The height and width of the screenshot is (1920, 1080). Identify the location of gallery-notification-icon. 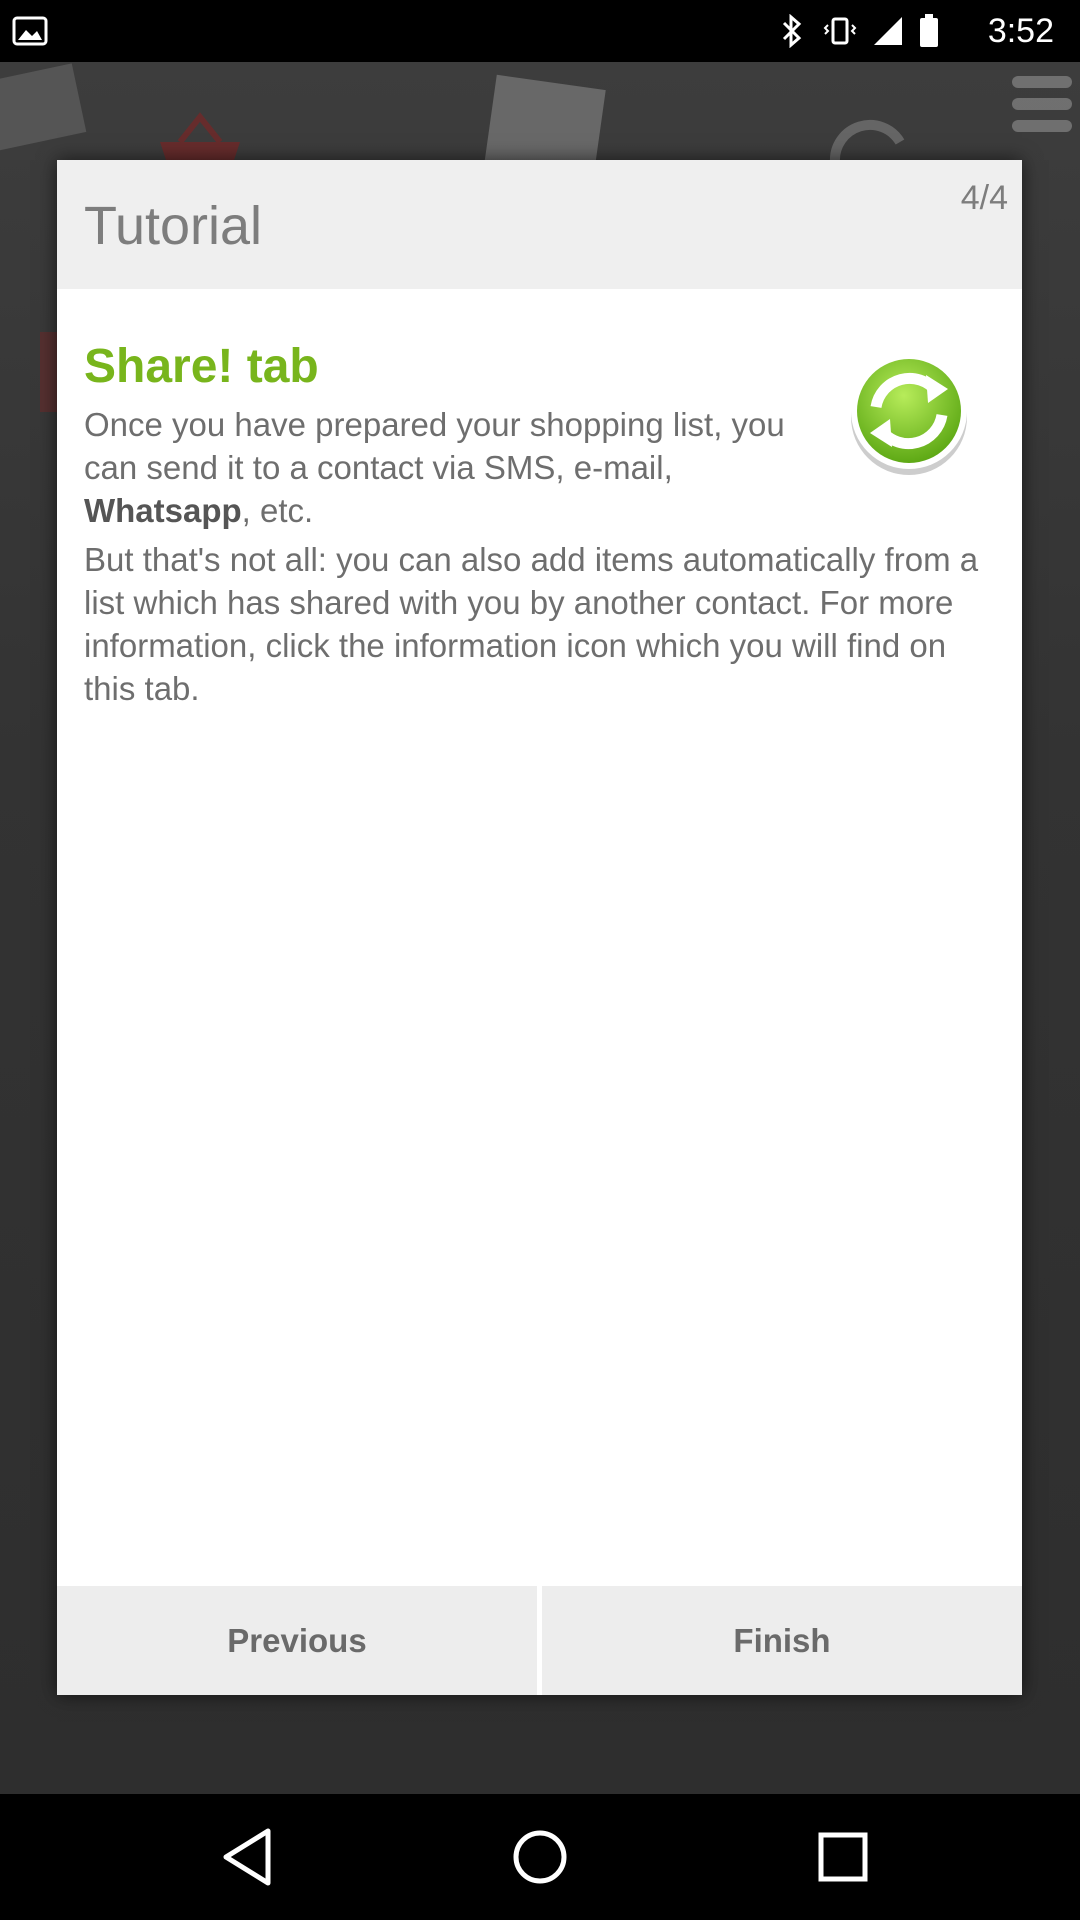
(30, 31).